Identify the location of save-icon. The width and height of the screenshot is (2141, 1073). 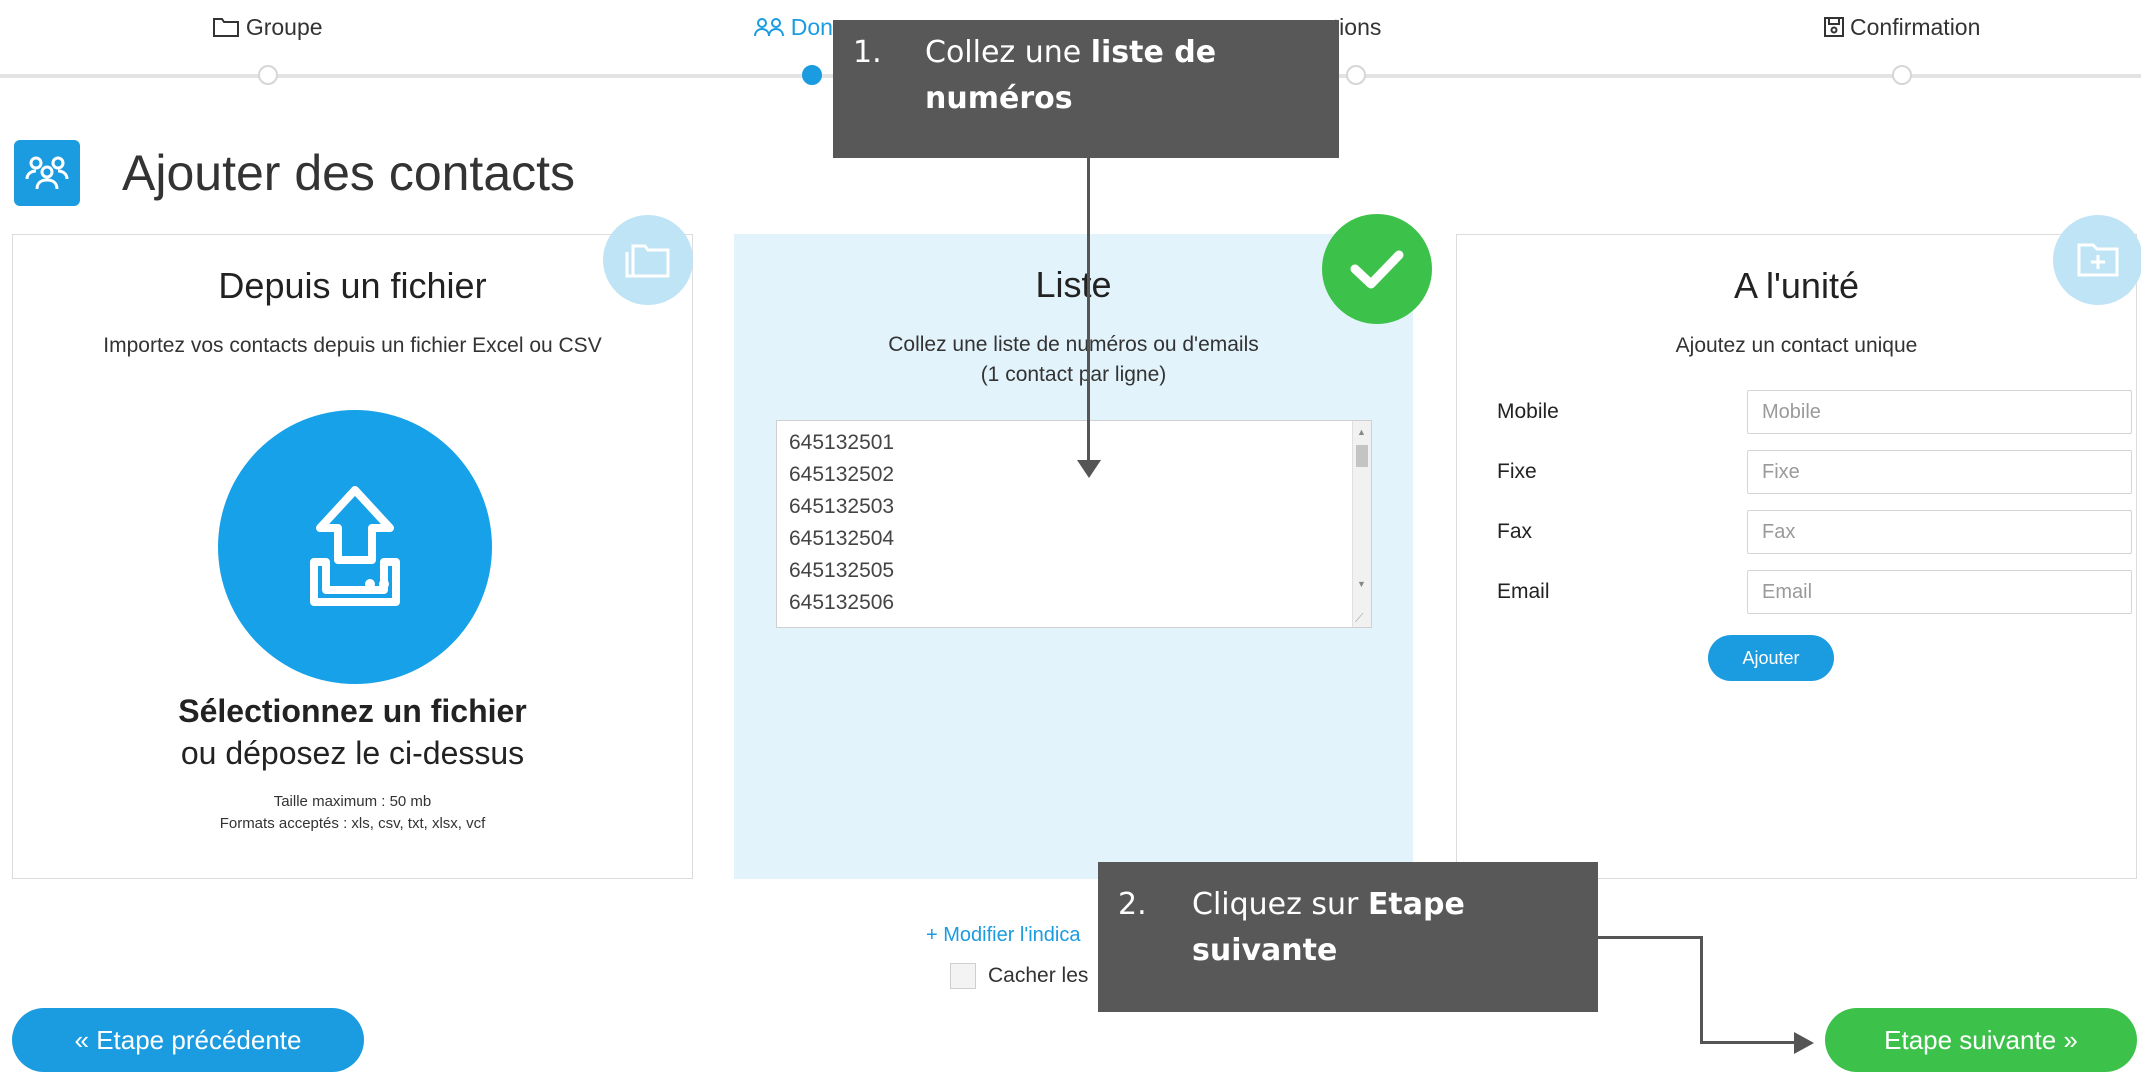
(1836, 27).